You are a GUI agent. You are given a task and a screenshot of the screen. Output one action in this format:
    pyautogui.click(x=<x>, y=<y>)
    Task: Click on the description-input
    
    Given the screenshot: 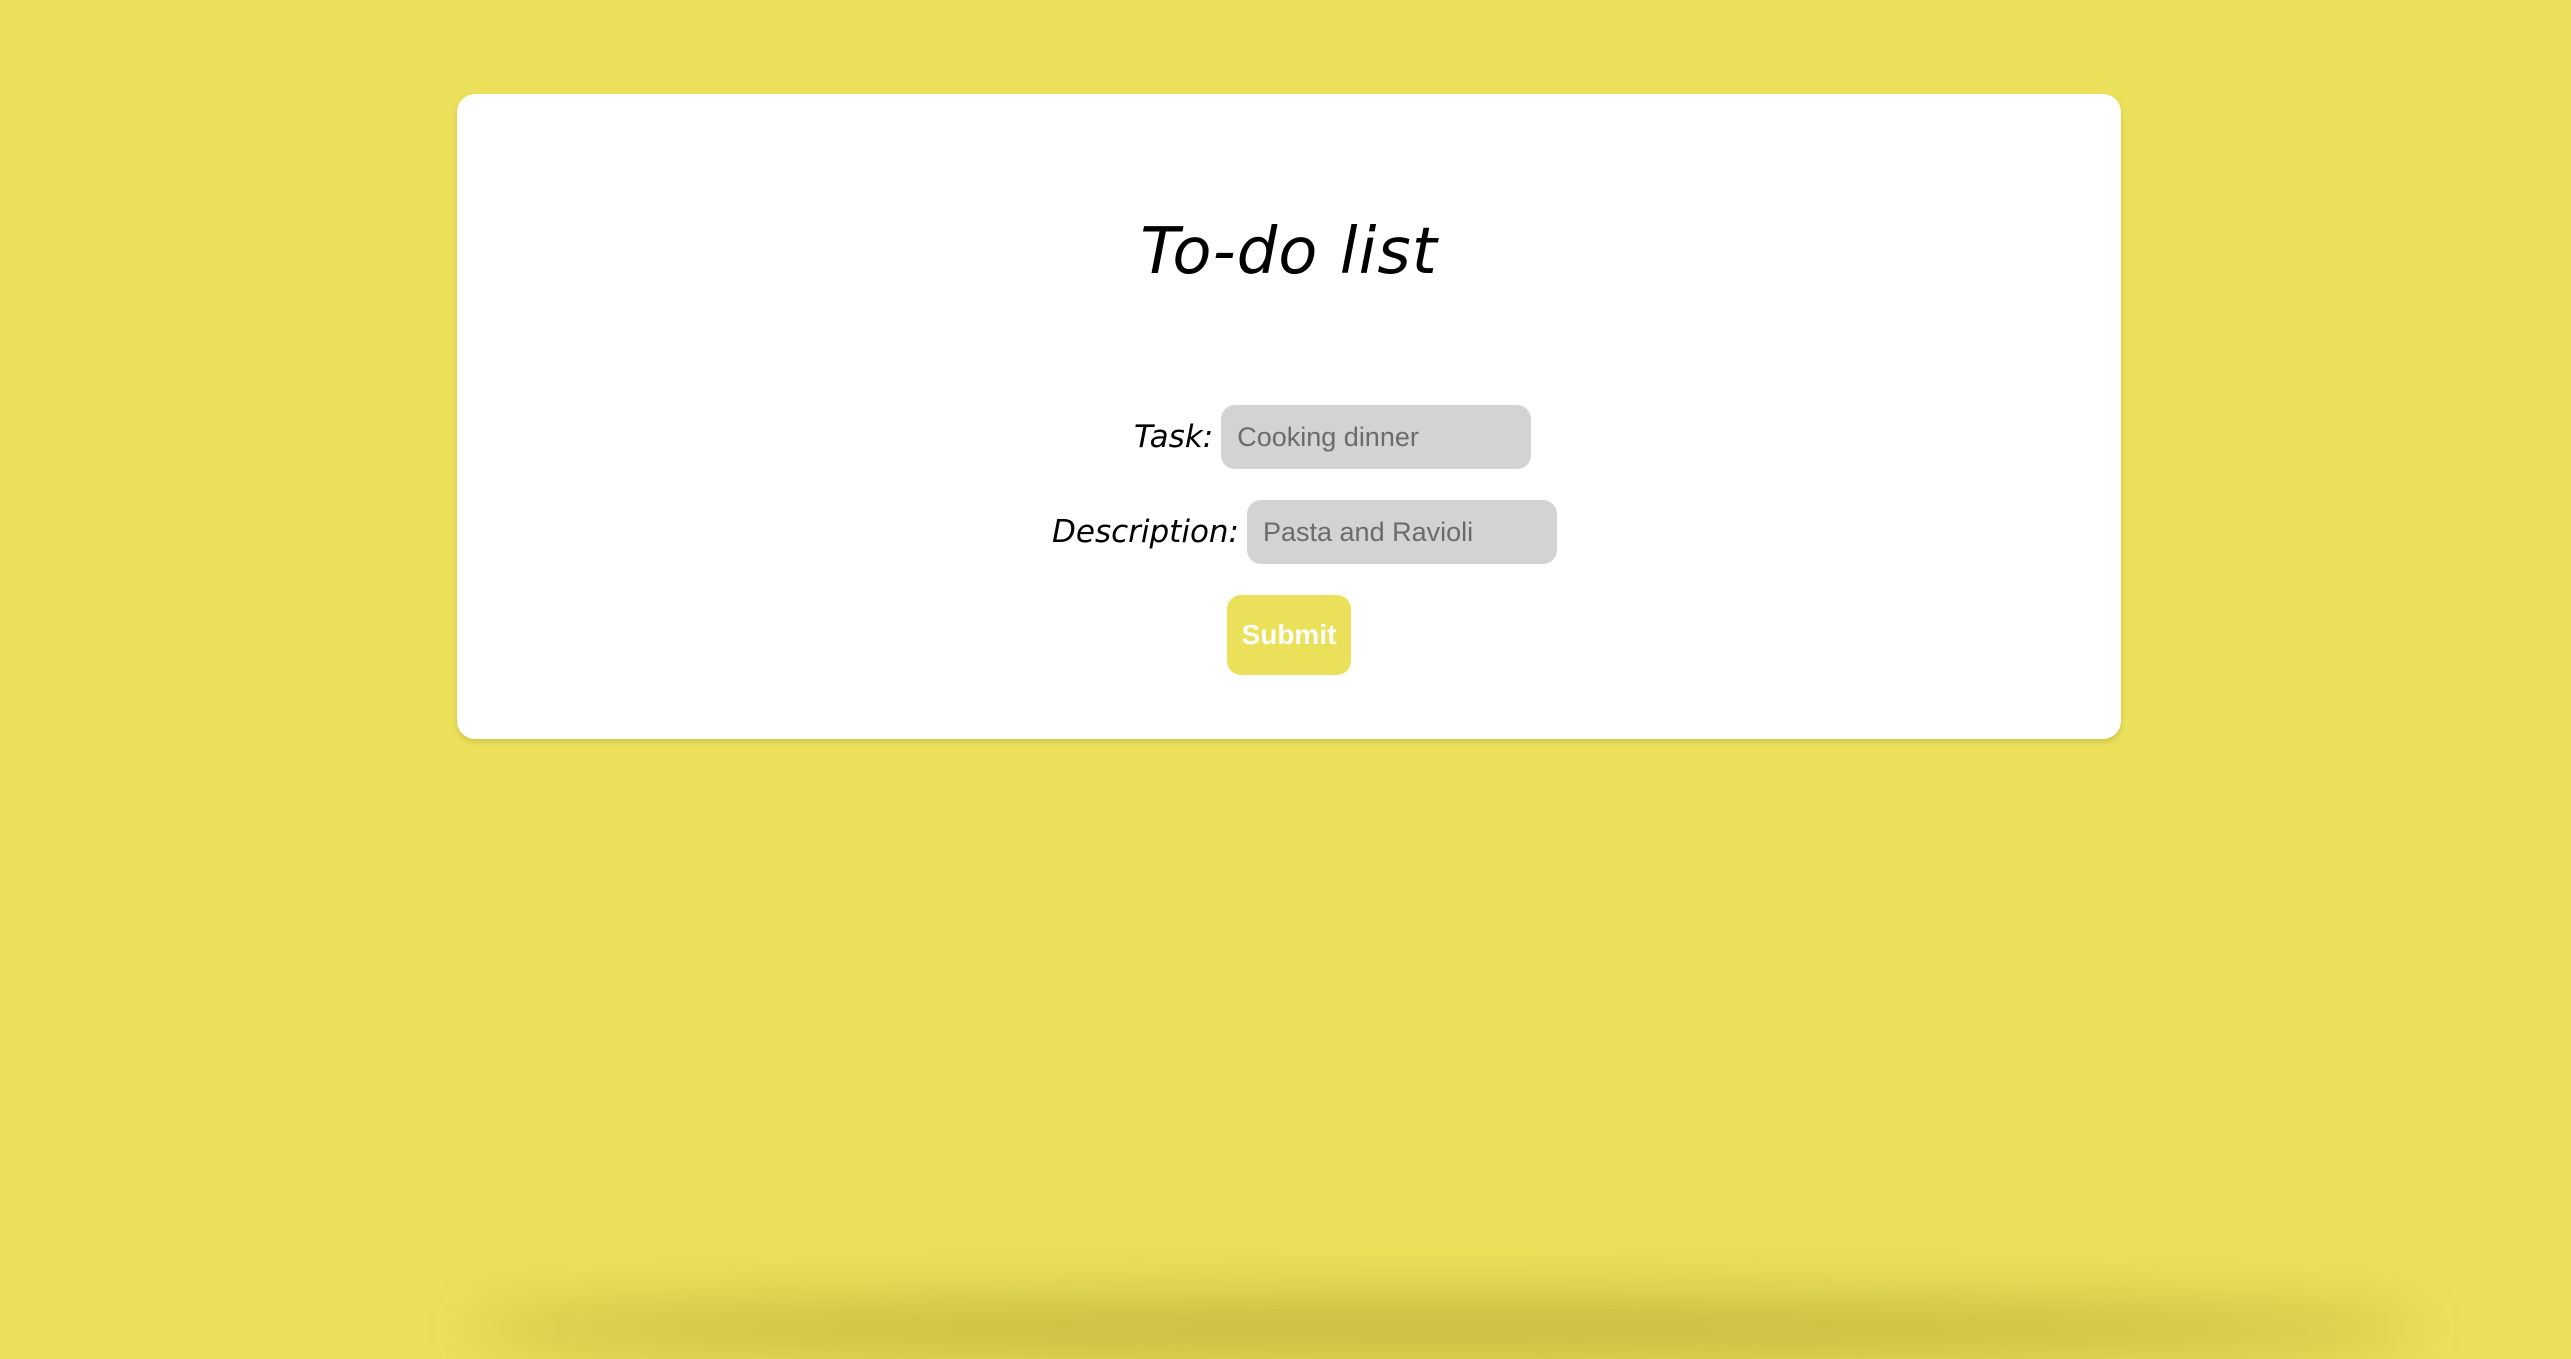 What is the action you would take?
    pyautogui.click(x=1402, y=532)
    